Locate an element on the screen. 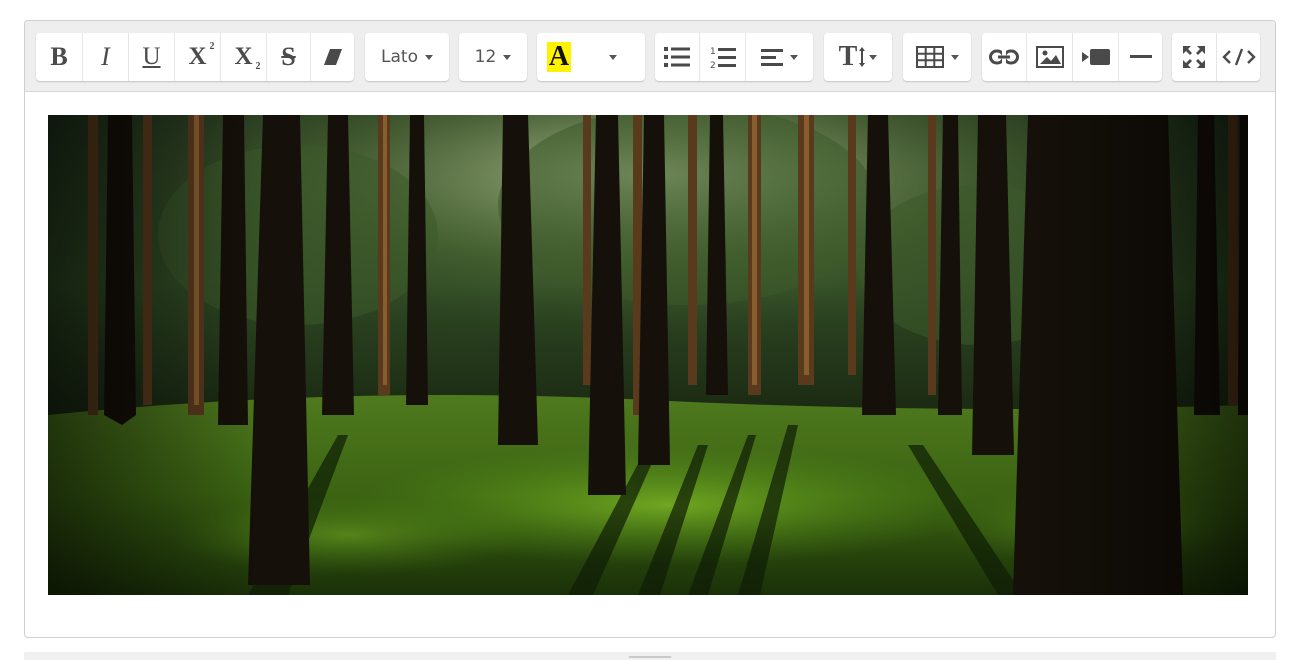 The image size is (1300, 660). align-dropdown is located at coordinates (779, 57).